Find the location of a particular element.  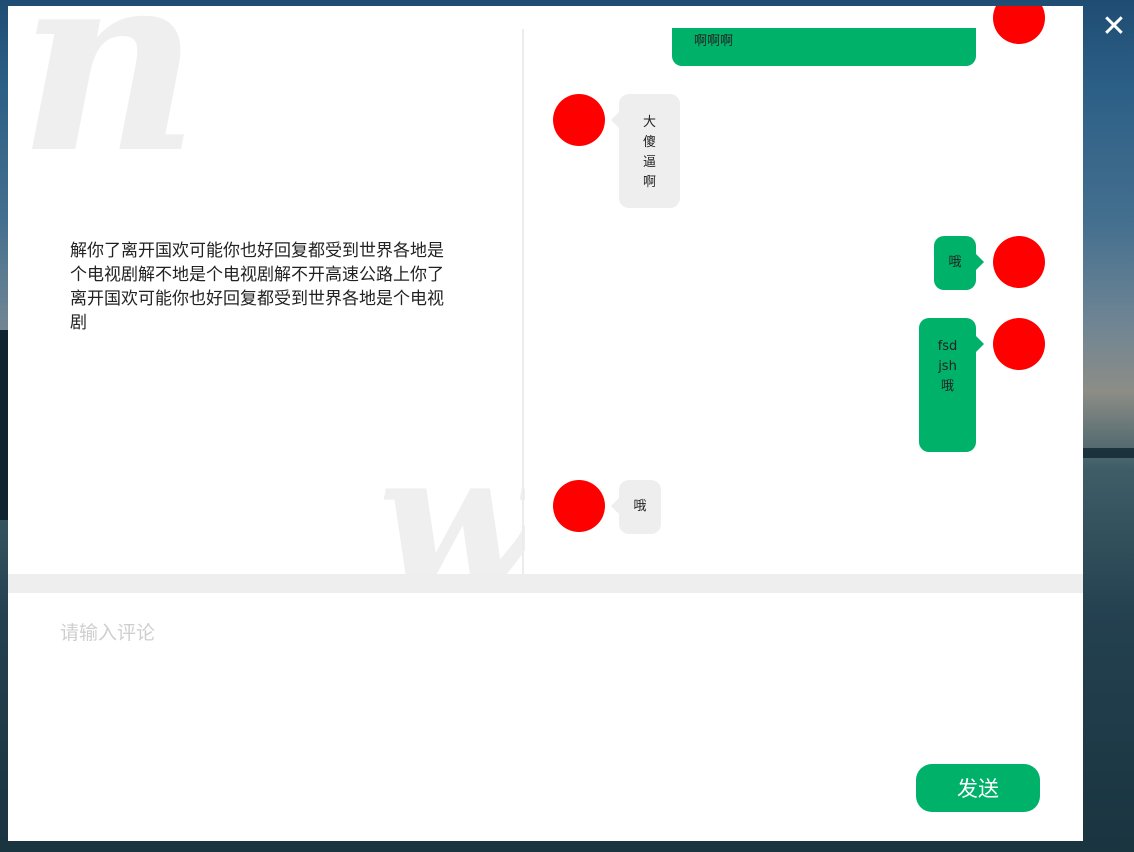

chat-message-text: 大傻逼啊 is located at coordinates (649, 152).